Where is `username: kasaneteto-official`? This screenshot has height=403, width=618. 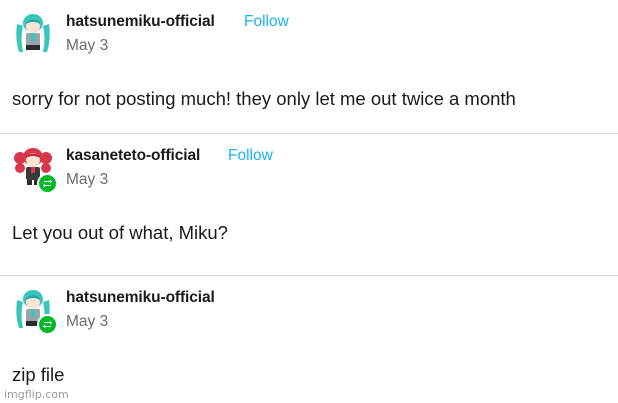
username: kasaneteto-official is located at coordinates (133, 156).